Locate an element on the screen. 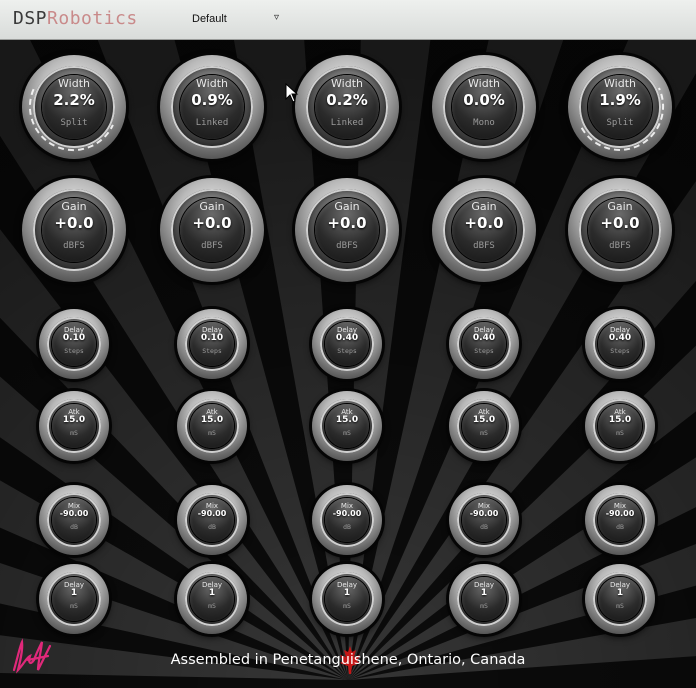 The height and width of the screenshot is (688, 696). knob-width: Width 1.9% Split is located at coordinates (620, 107).